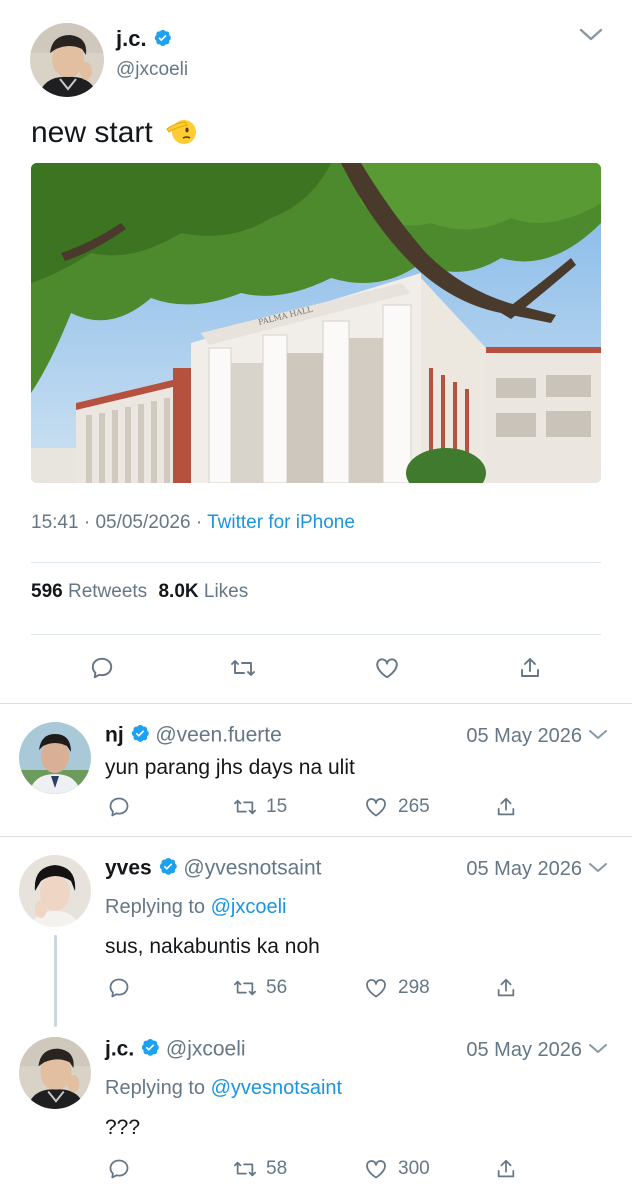 Image resolution: width=632 pixels, height=1200 pixels. What do you see at coordinates (276, 1088) in the screenshot?
I see `replying-to-handle: @yvesnotsaint` at bounding box center [276, 1088].